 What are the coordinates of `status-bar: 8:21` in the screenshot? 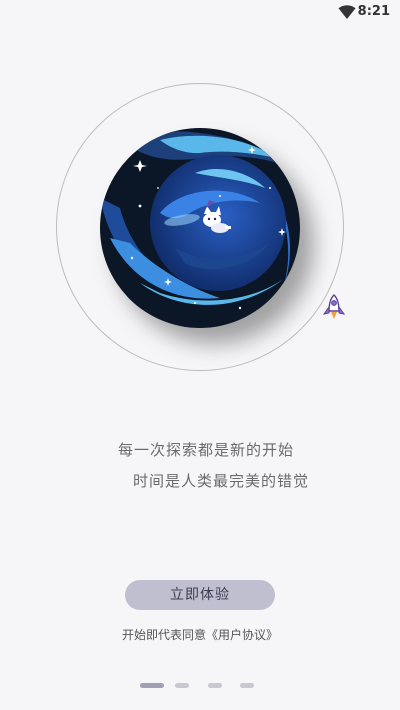 It's located at (200, 13).